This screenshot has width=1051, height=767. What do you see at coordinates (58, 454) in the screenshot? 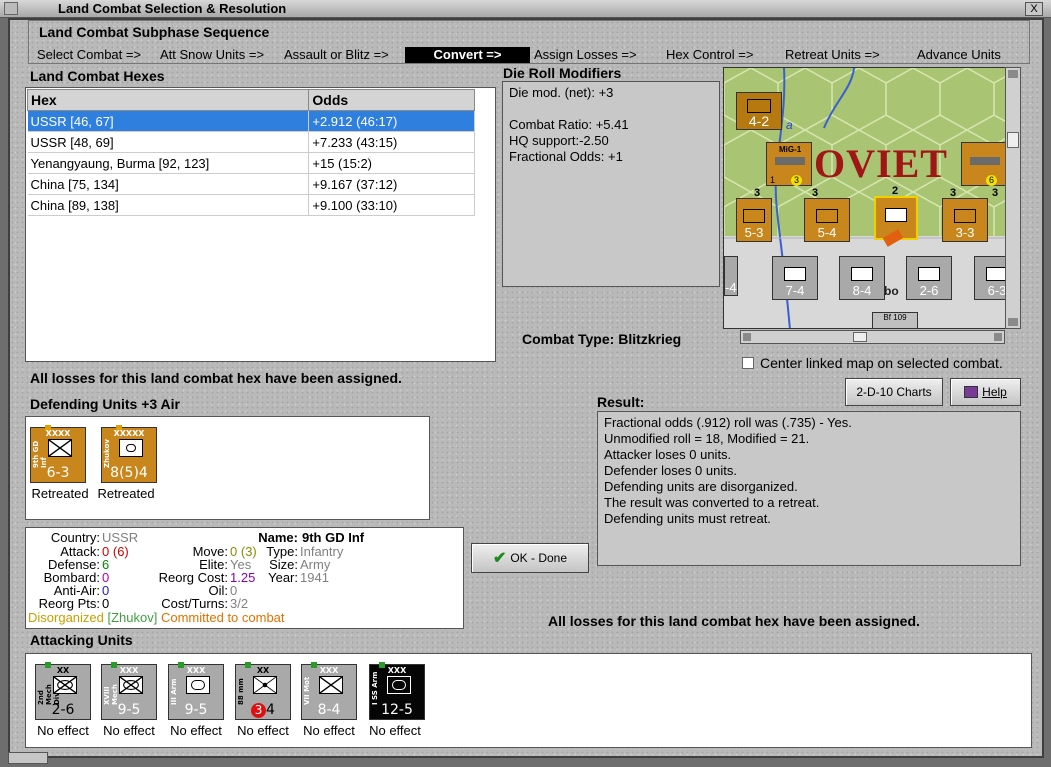
I see `defending-unit: XXXX 9th GD Inf 6-3` at bounding box center [58, 454].